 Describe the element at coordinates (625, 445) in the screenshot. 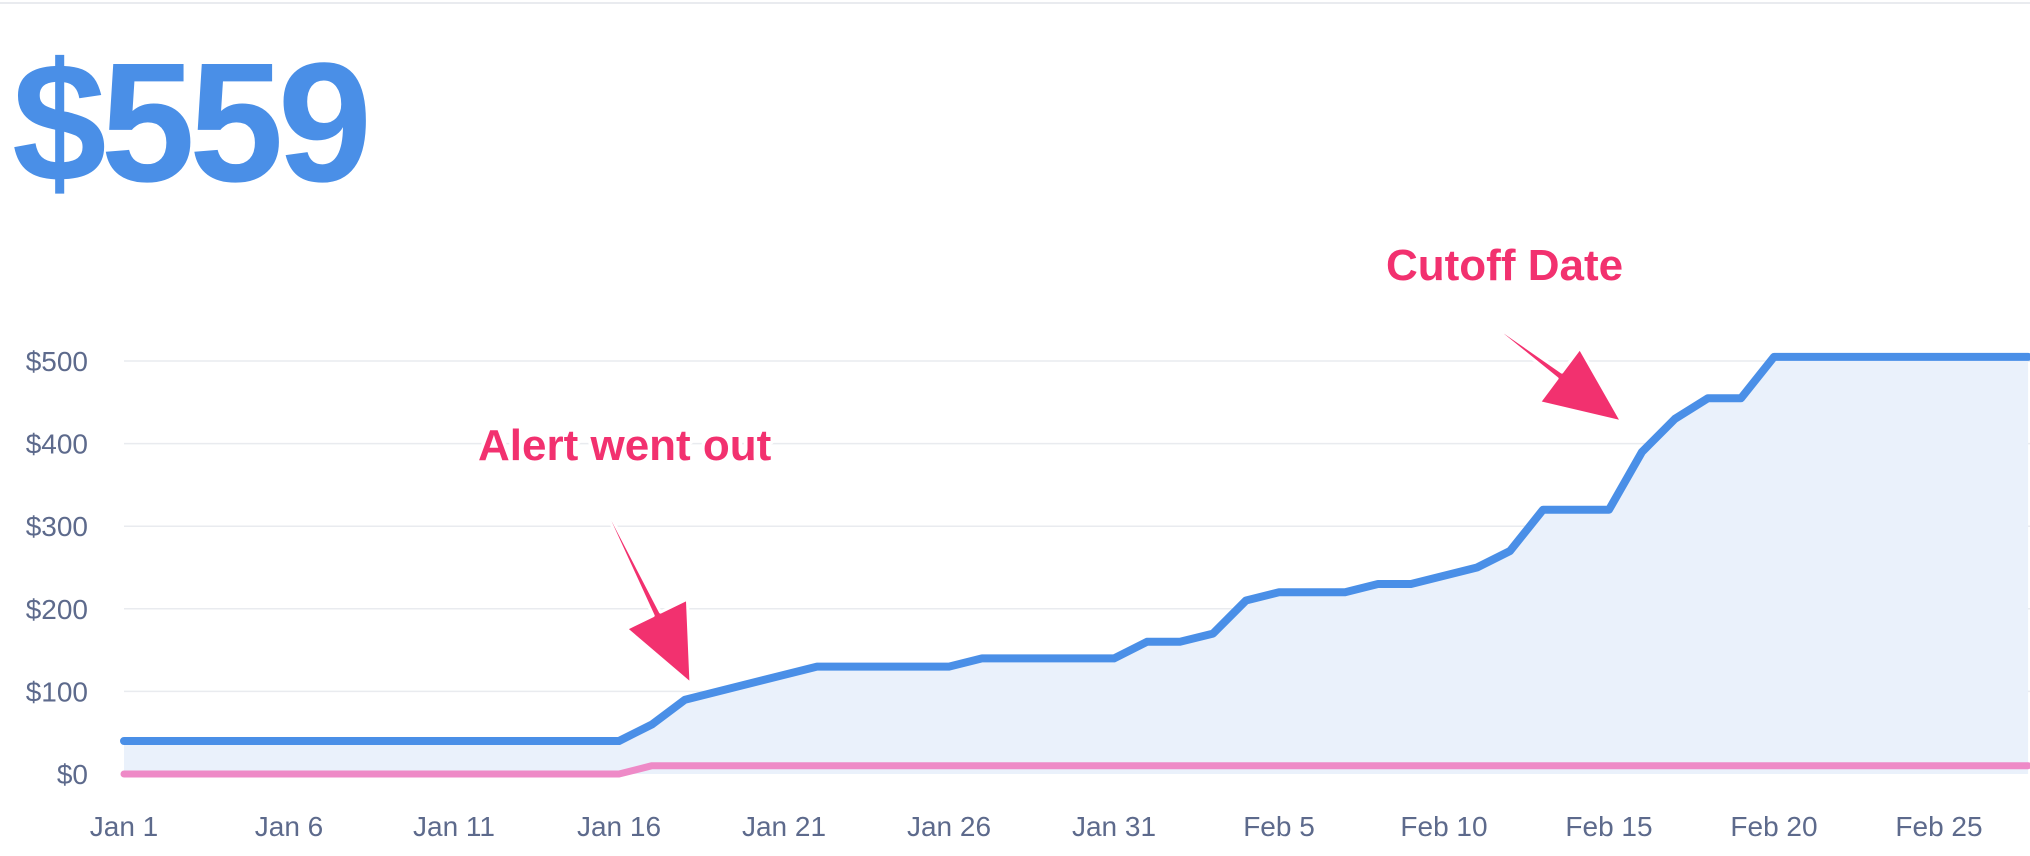

I see `annotation-label: Alert went out` at that location.